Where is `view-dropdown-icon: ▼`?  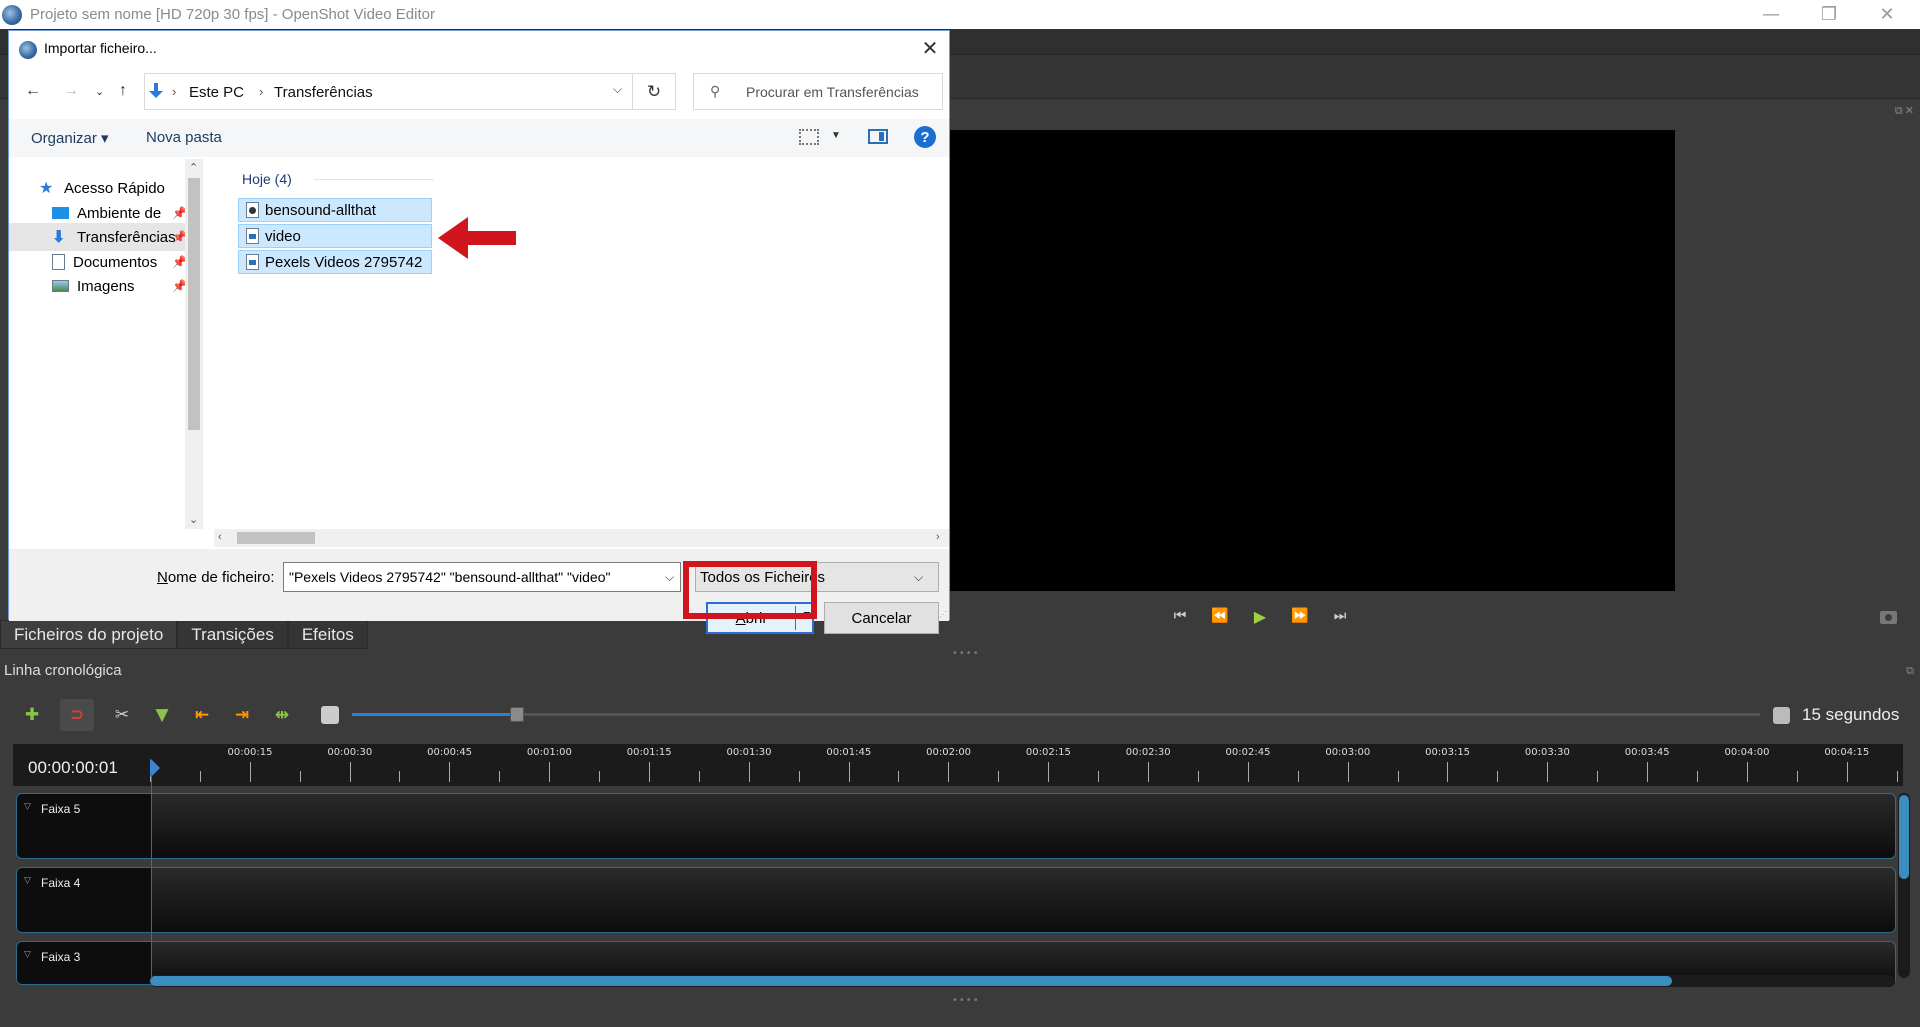 view-dropdown-icon: ▼ is located at coordinates (836, 135).